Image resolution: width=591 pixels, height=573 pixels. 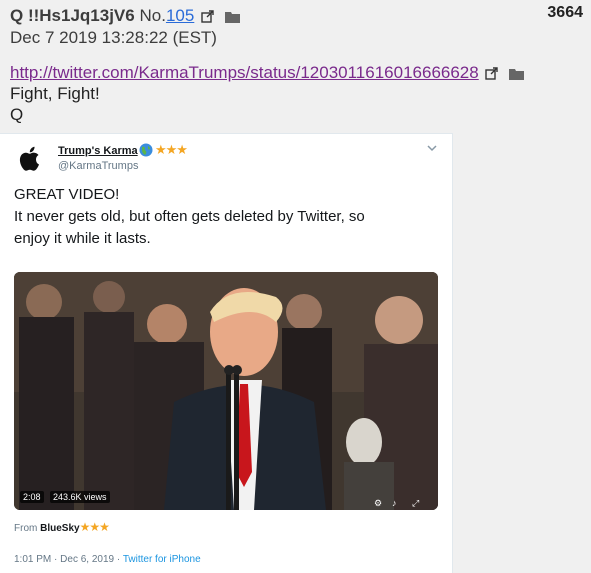 I want to click on globe-icon, so click(x=146, y=150).